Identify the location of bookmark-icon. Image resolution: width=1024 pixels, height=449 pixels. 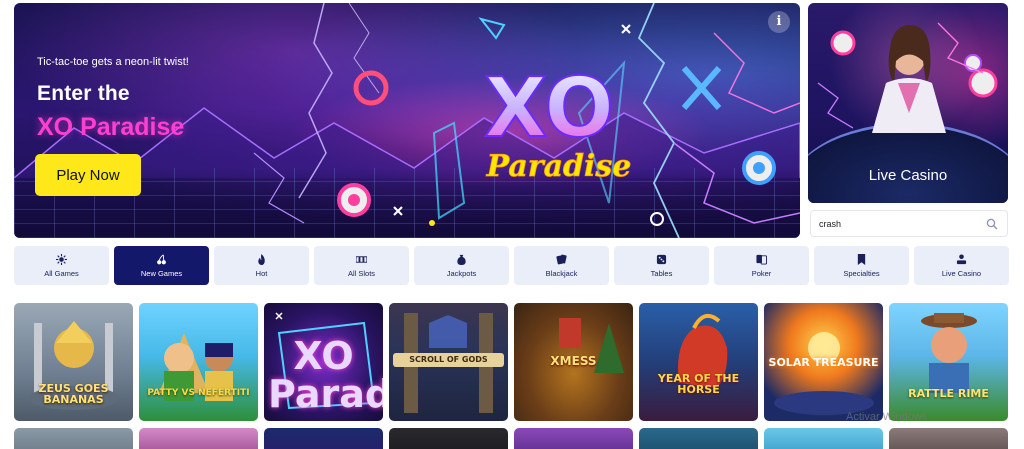
(861, 259).